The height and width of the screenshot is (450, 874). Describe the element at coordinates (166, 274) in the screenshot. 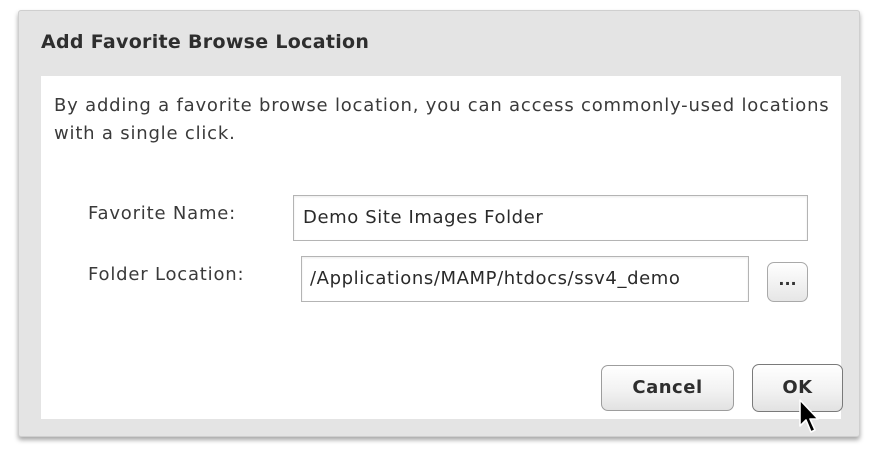

I see `folder-location-label: Folder Location:` at that location.